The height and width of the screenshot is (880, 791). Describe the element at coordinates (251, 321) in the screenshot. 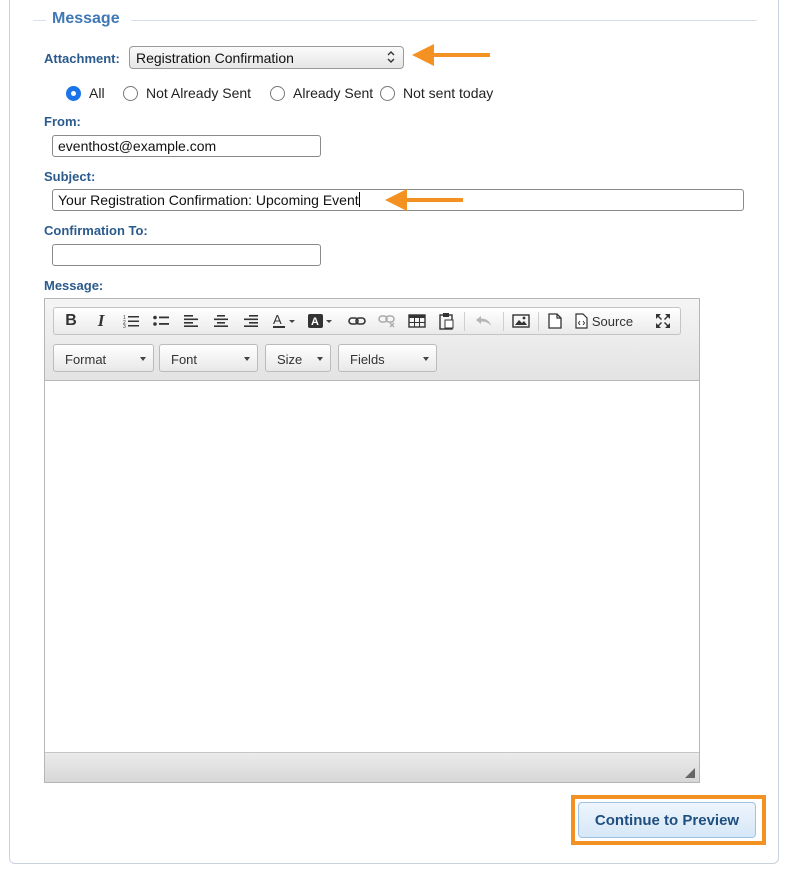

I see `align-right-icon` at that location.